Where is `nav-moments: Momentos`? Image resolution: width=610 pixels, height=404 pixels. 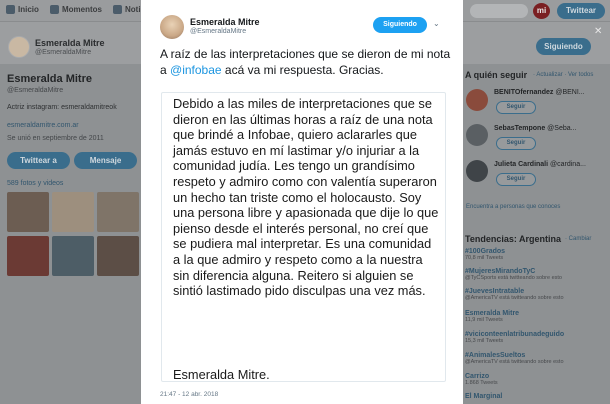
nav-moments: Momentos is located at coordinates (76, 9).